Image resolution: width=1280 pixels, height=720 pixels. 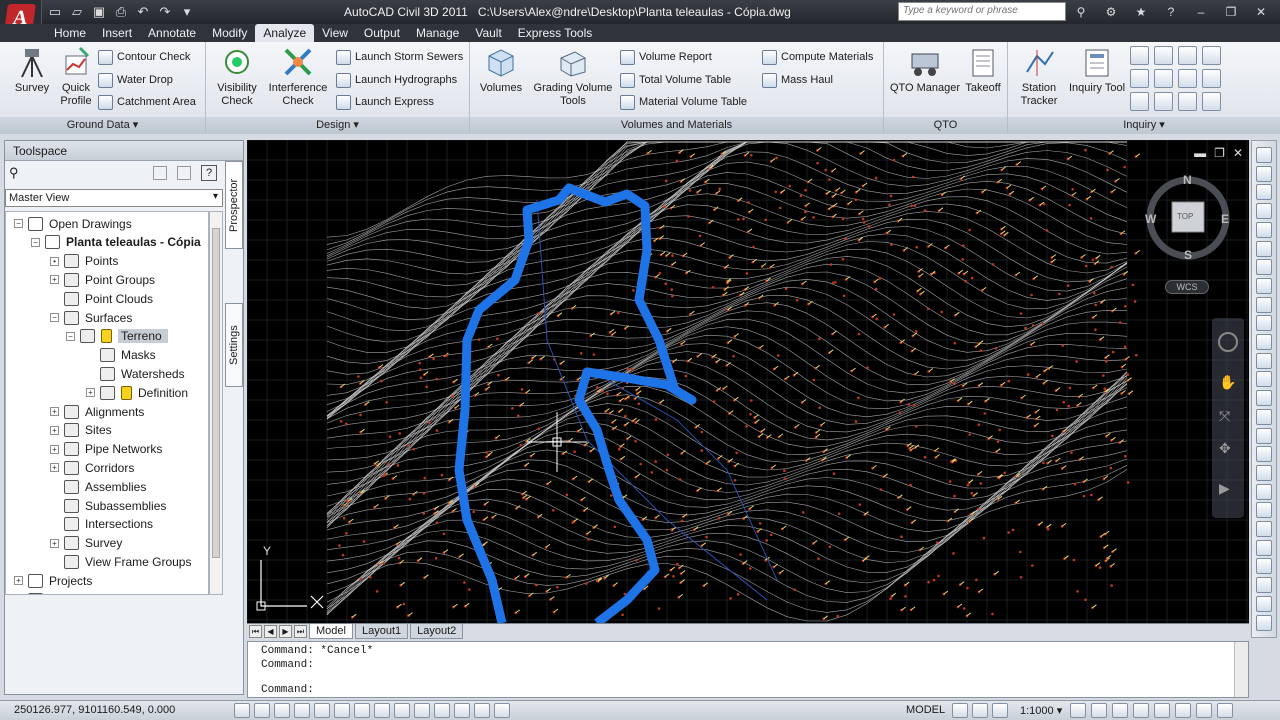 What do you see at coordinates (1139, 101) in the screenshot?
I see `region-icon` at bounding box center [1139, 101].